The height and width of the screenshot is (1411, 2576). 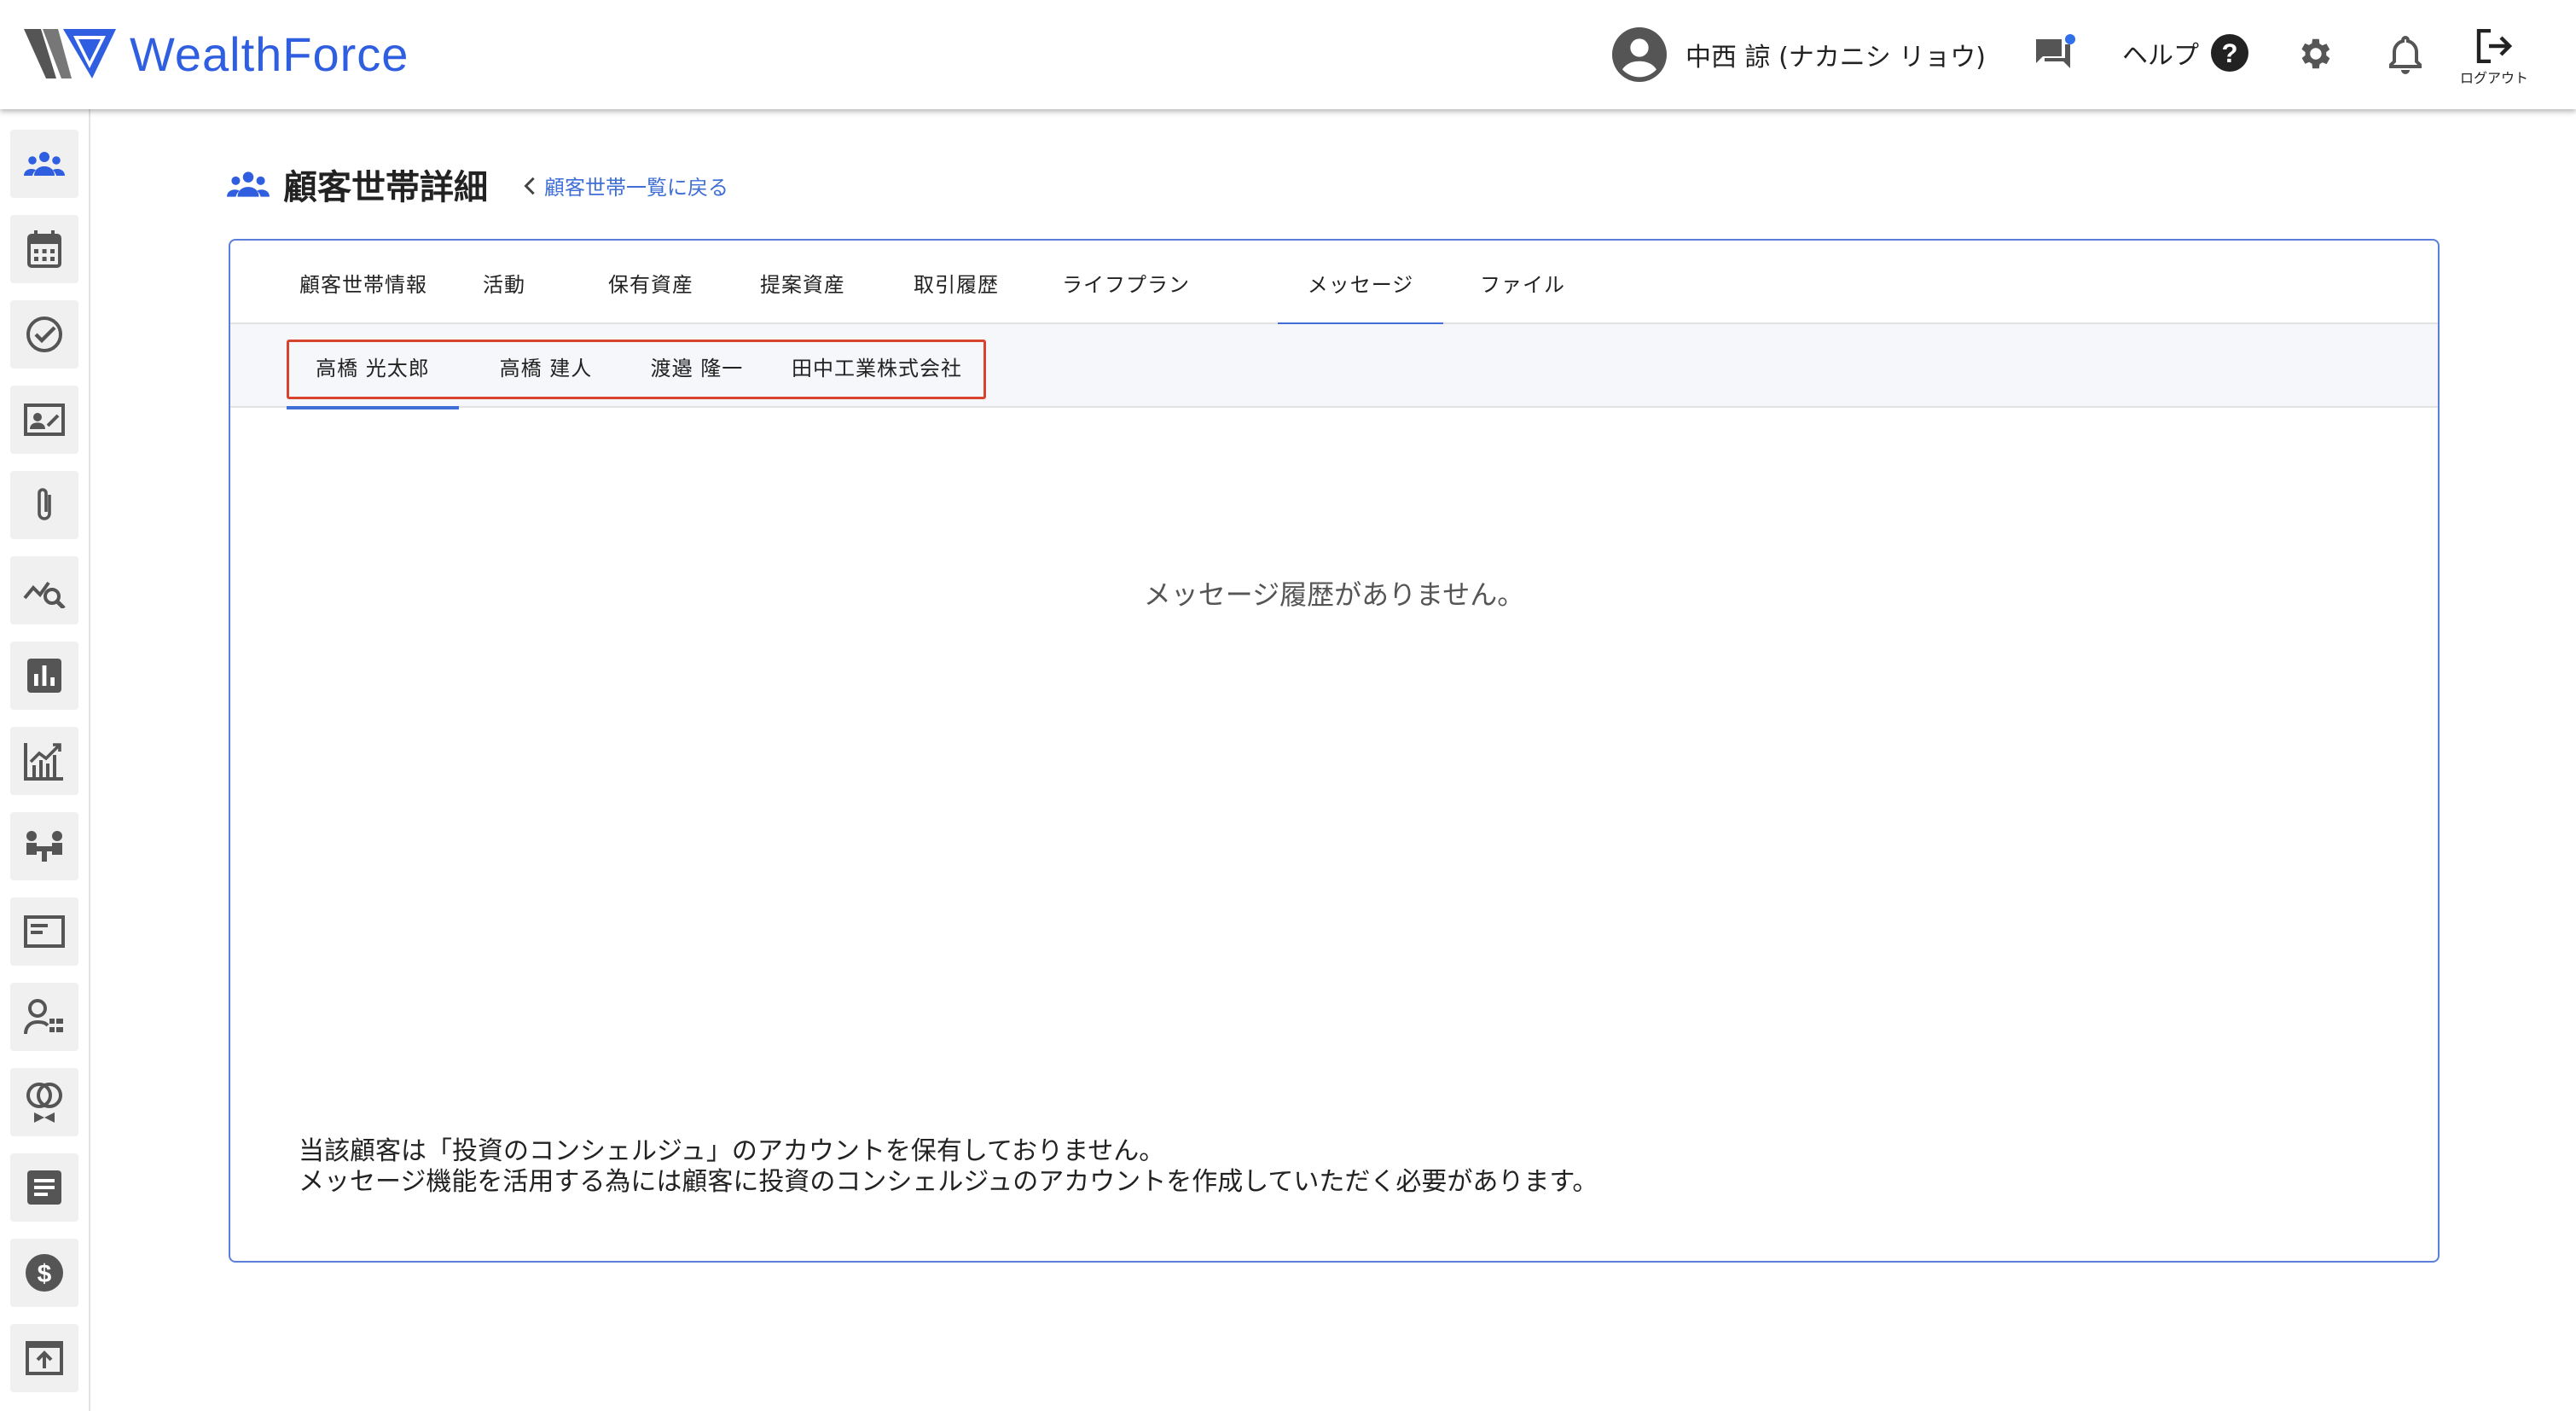 I want to click on sidebar-item-life-events, so click(x=44, y=1102).